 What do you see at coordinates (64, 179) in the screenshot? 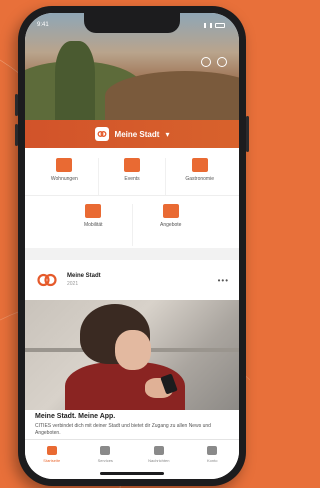
I see `tile-label: Wohnungen` at bounding box center [64, 179].